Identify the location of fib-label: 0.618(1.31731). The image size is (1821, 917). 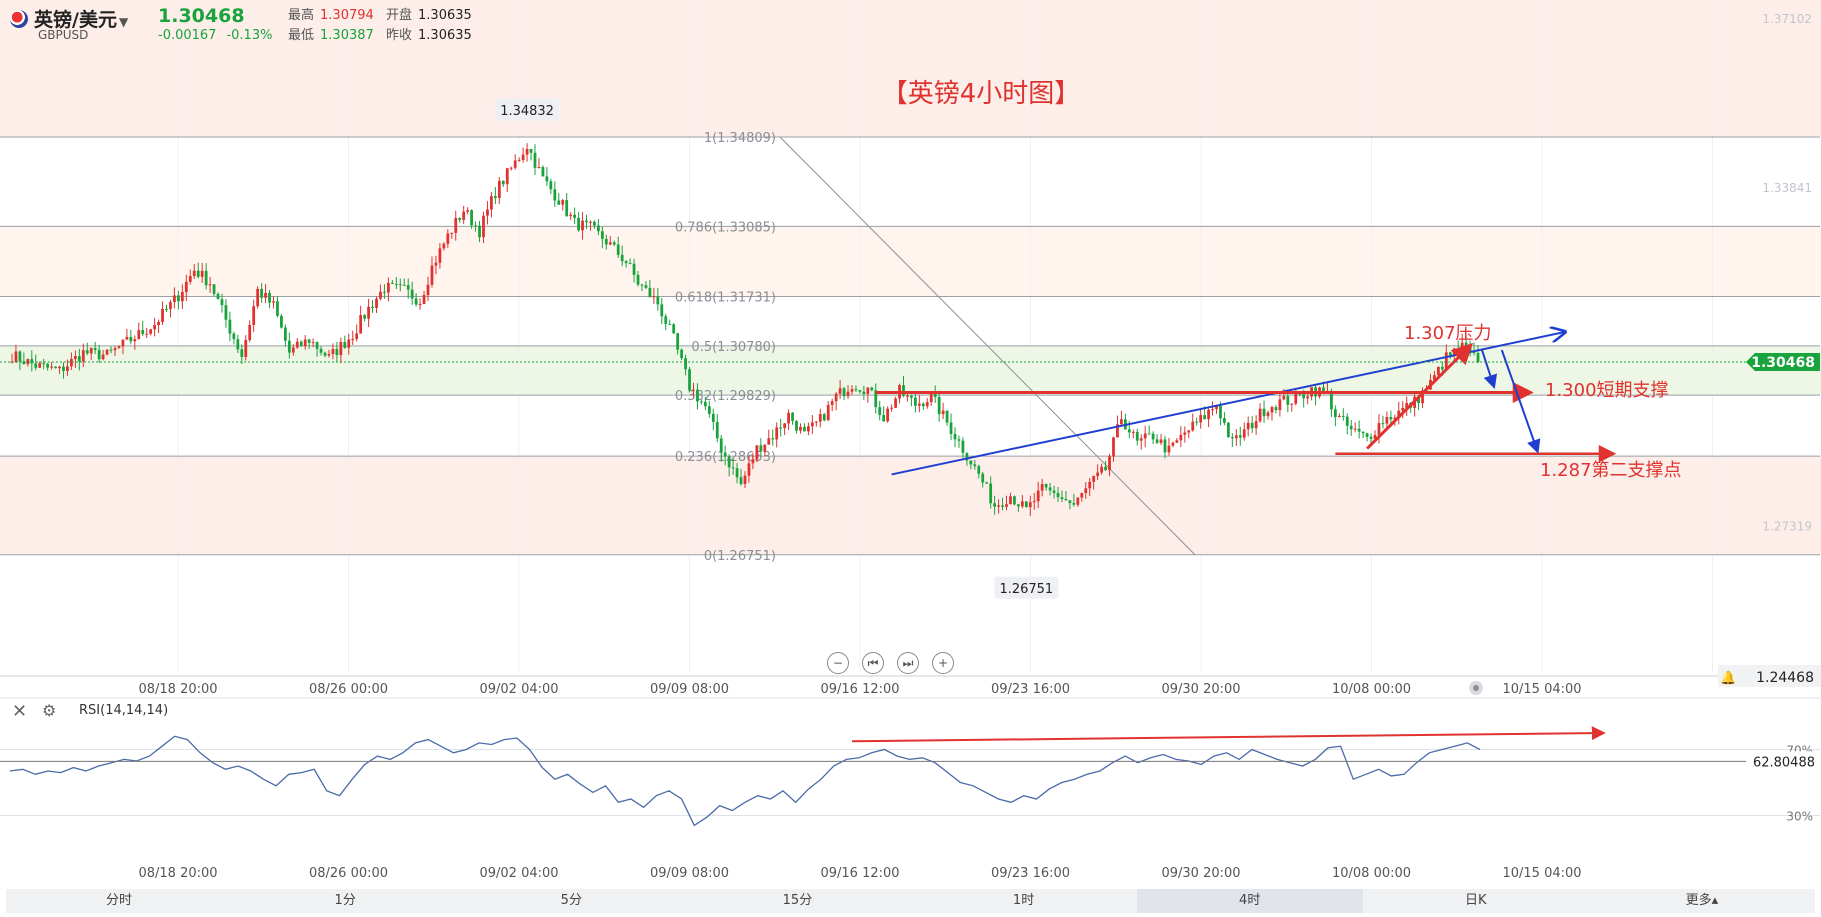
(725, 298).